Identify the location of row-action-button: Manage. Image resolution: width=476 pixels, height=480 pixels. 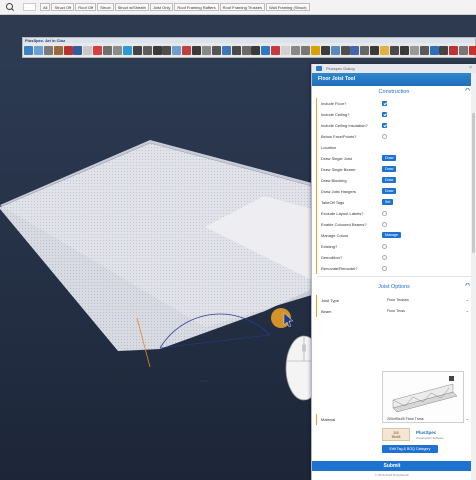
(391, 235).